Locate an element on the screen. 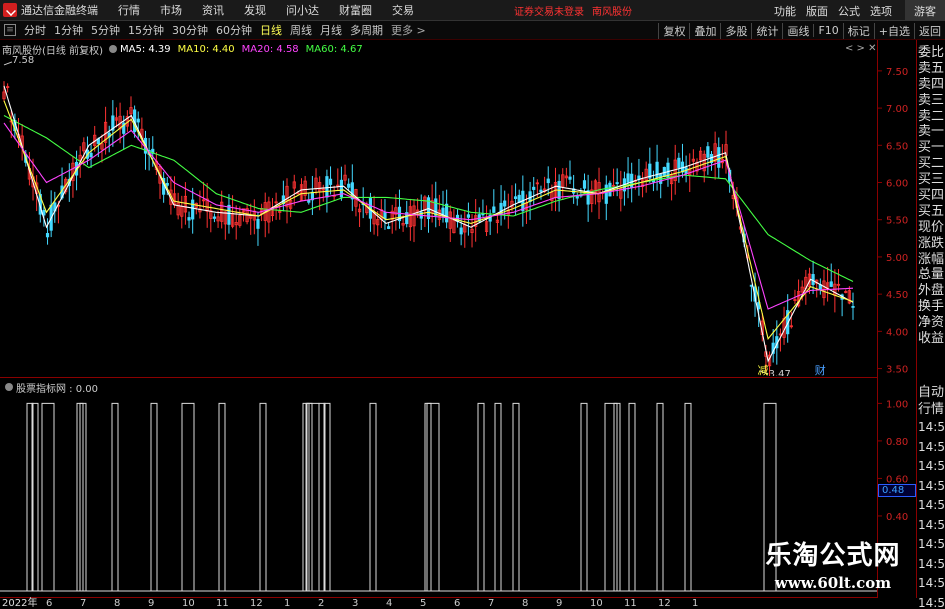  tool-duogu: 多股 is located at coordinates (735, 30).